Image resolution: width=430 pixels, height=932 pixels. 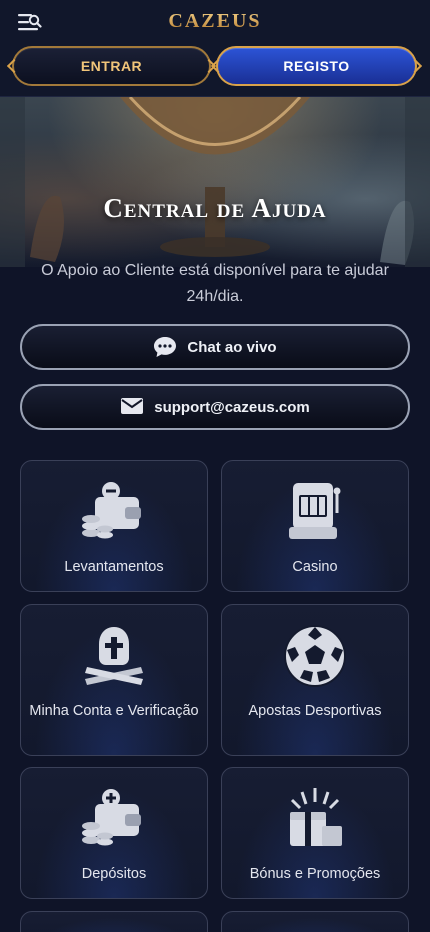 I want to click on login-button: ENTRAR, so click(x=111, y=66).